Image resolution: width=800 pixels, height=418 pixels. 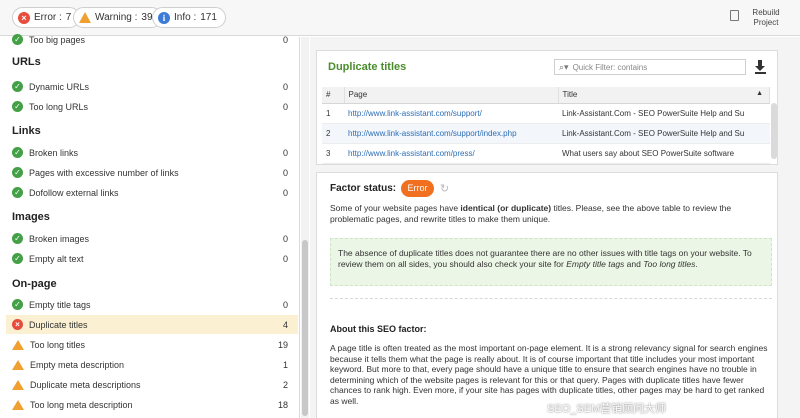 I want to click on sidebar-item: ✓ Pages with excessive number of links 0, so click(x=152, y=172).